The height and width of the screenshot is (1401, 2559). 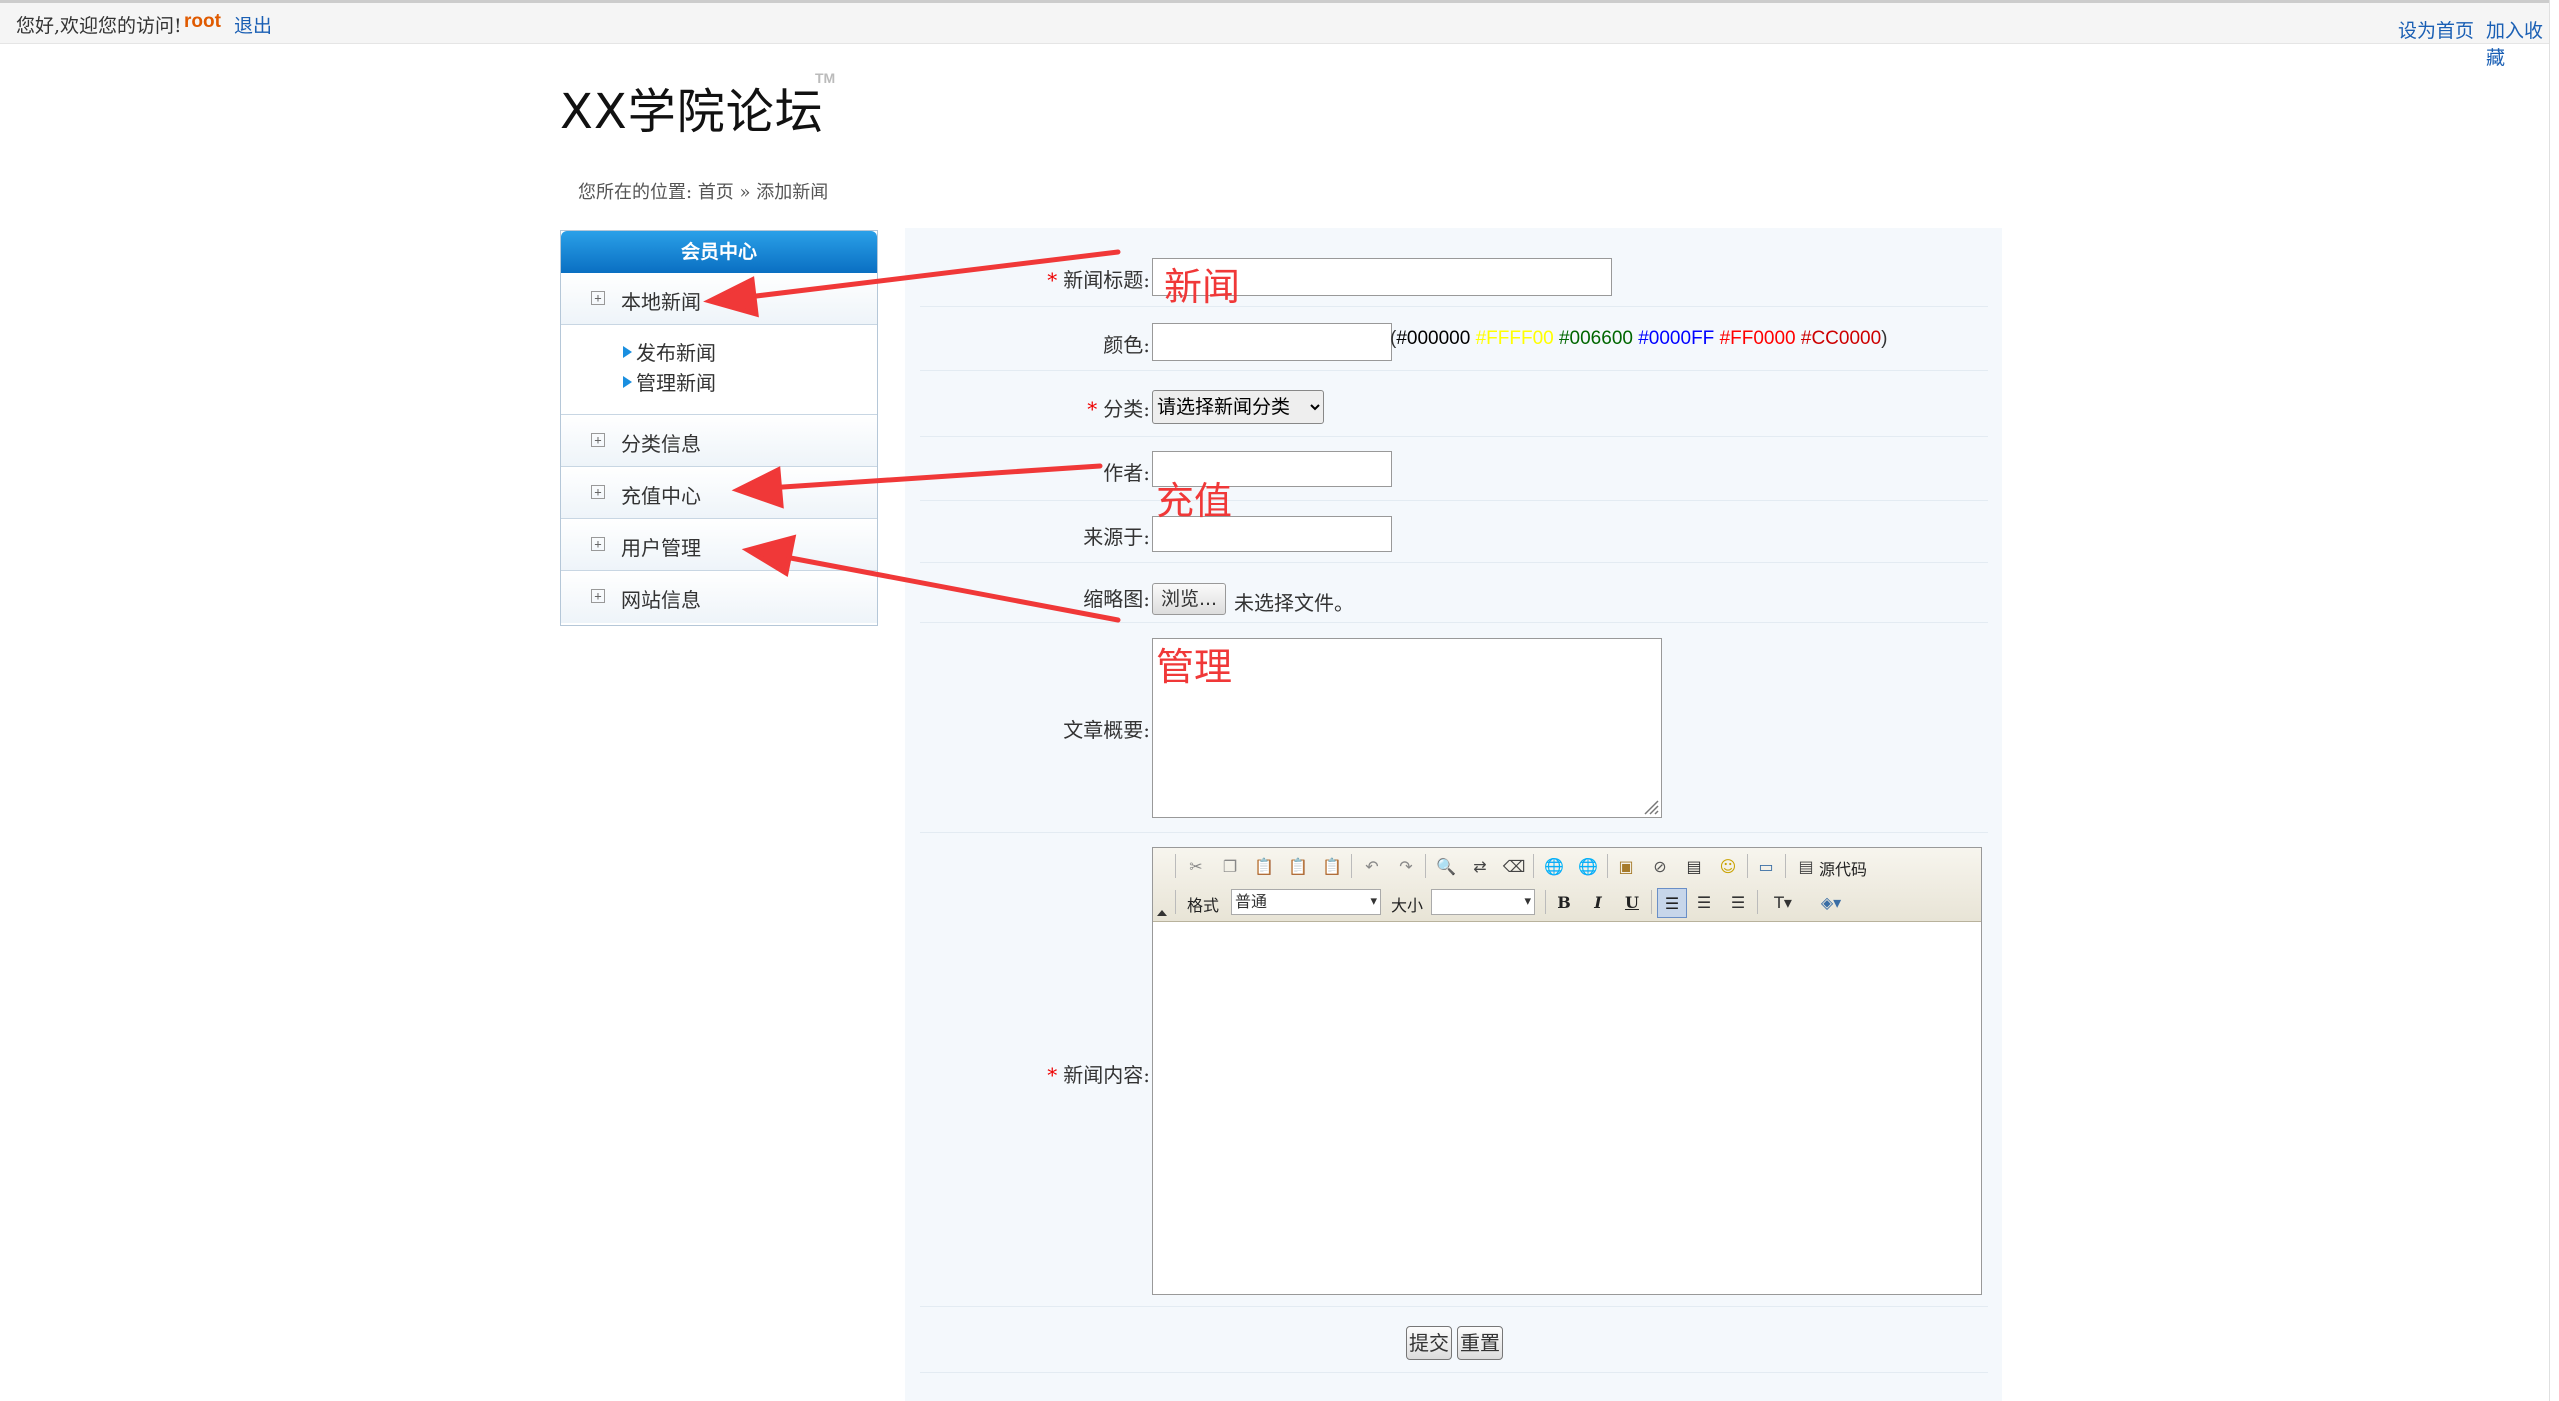 What do you see at coordinates (929, 275) in the screenshot?
I see `arrow-to-local-news` at bounding box center [929, 275].